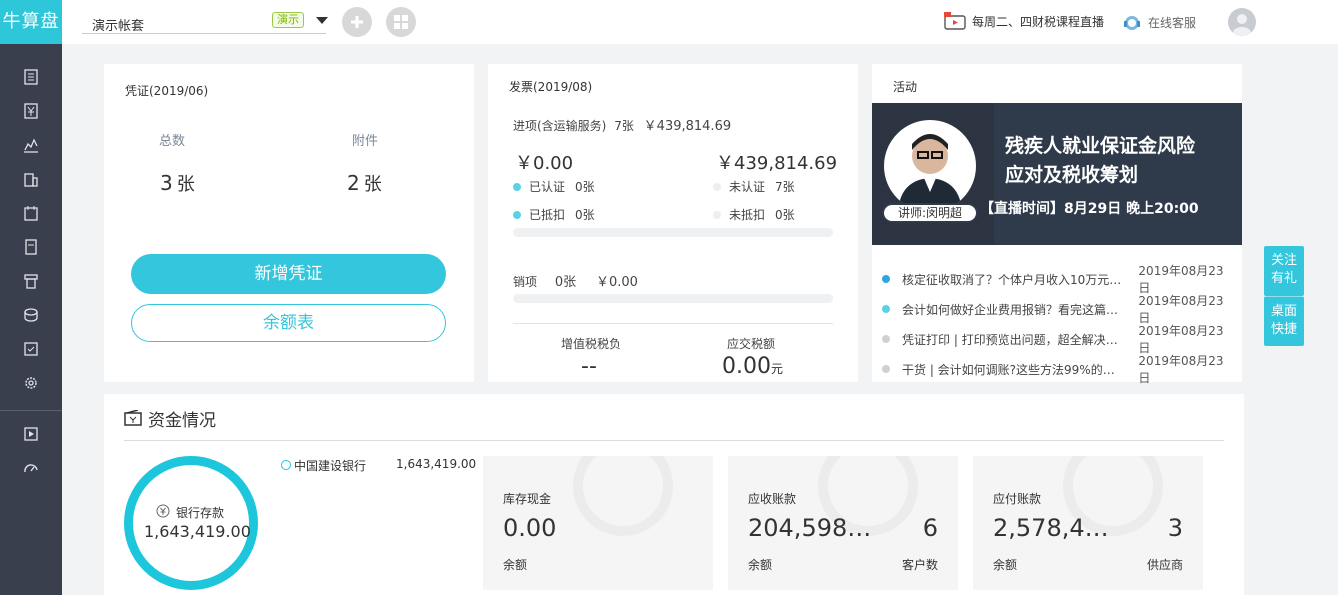 The width and height of the screenshot is (1338, 595). What do you see at coordinates (772, 499) in the screenshot?
I see `receivable-title: 应收账款` at bounding box center [772, 499].